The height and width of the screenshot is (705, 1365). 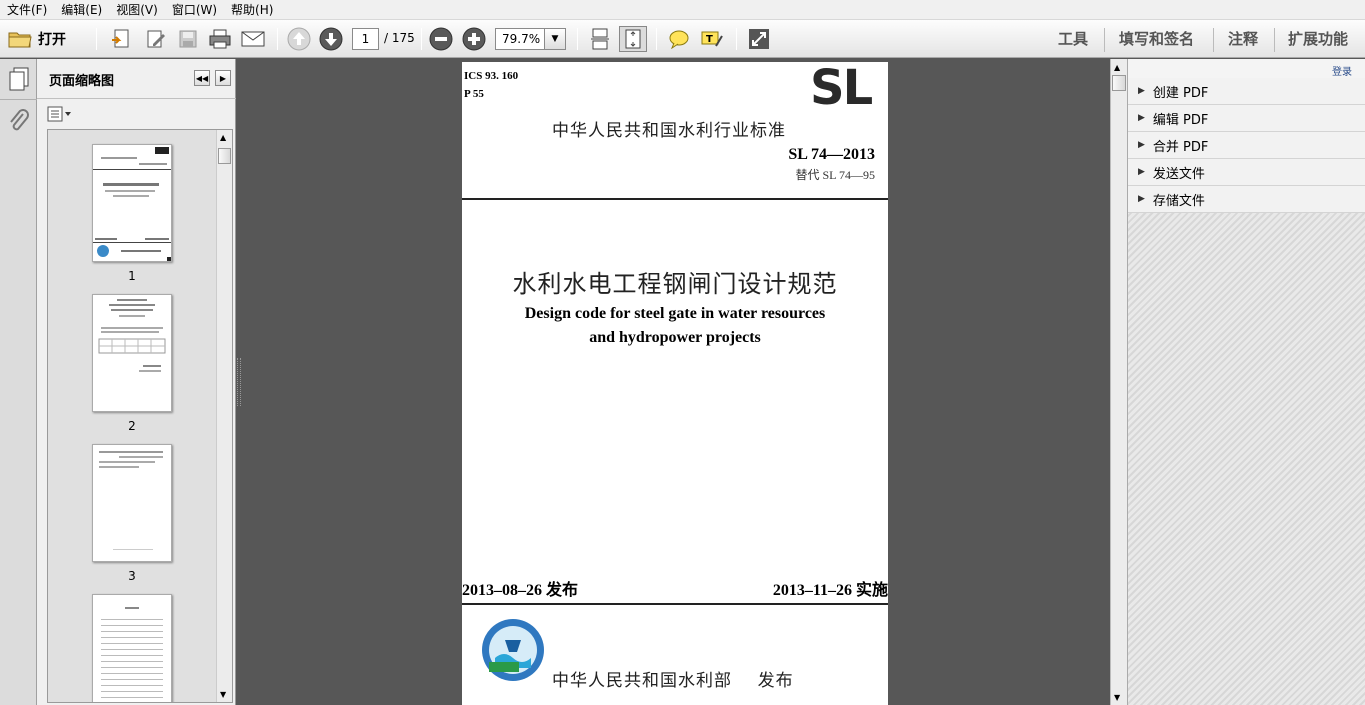 What do you see at coordinates (239, 382) in the screenshot?
I see `panel-splitter` at bounding box center [239, 382].